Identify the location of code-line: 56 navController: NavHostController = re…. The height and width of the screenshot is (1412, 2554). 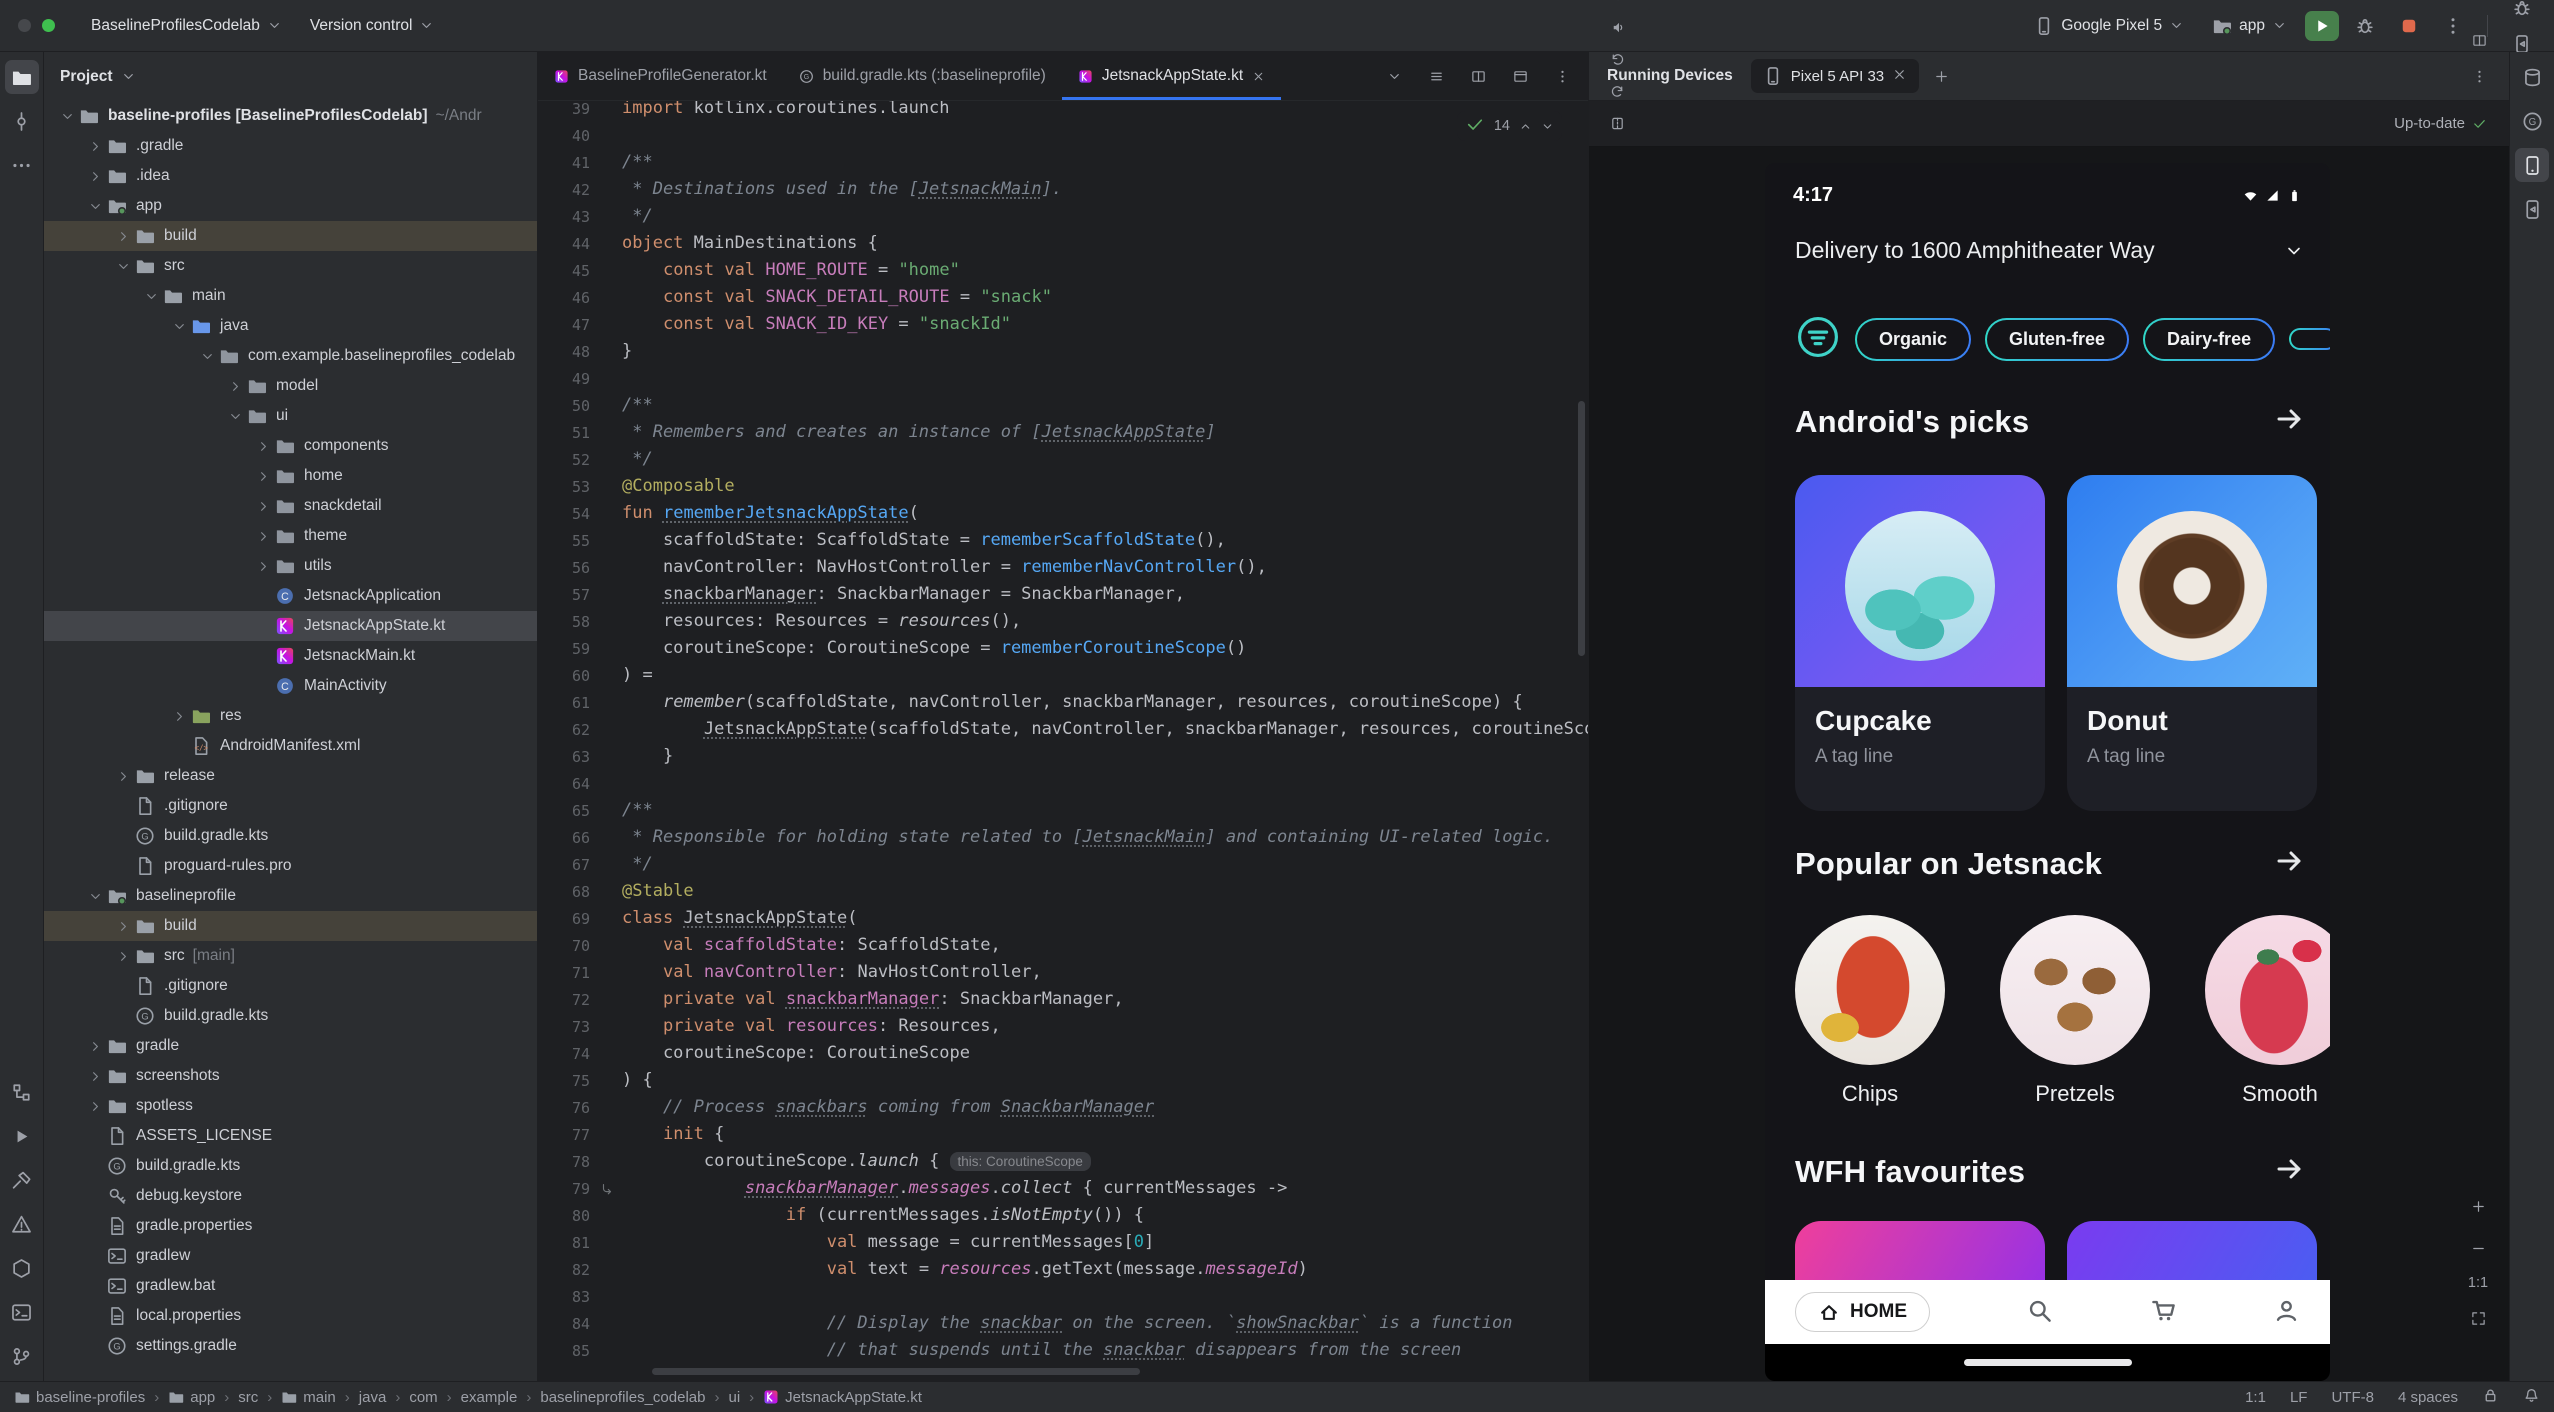
(1063, 567).